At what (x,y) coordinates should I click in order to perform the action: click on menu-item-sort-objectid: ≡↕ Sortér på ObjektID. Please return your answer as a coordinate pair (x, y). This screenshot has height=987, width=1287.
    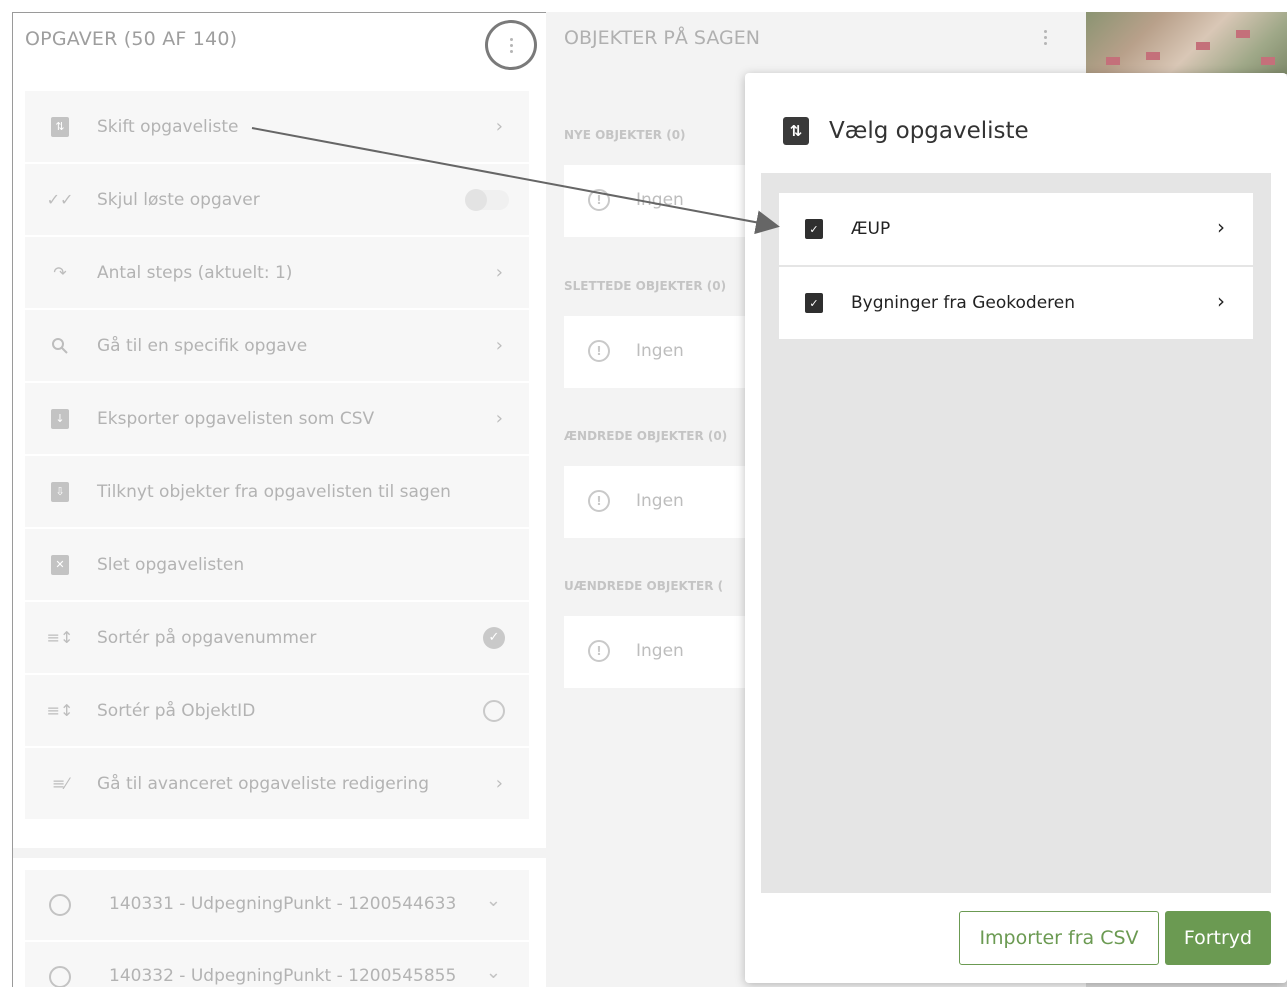
    Looking at the image, I should click on (277, 710).